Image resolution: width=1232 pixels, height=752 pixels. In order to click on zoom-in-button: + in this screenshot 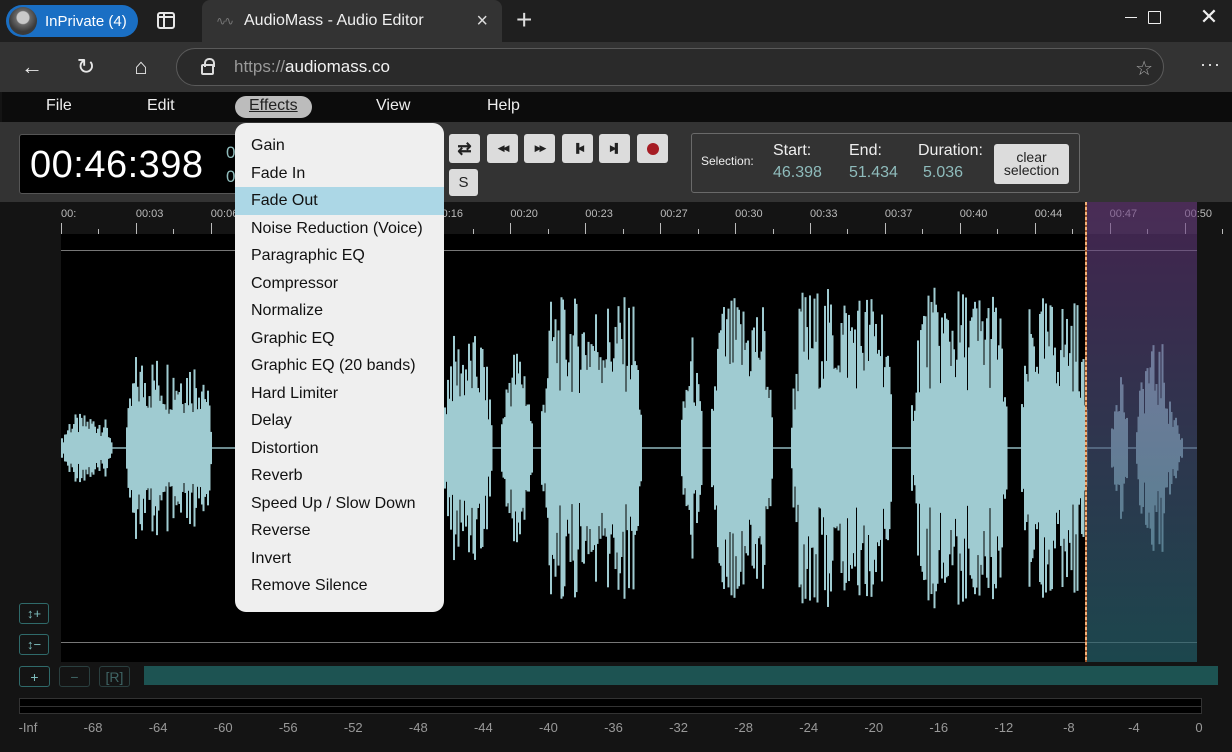, I will do `click(34, 676)`.